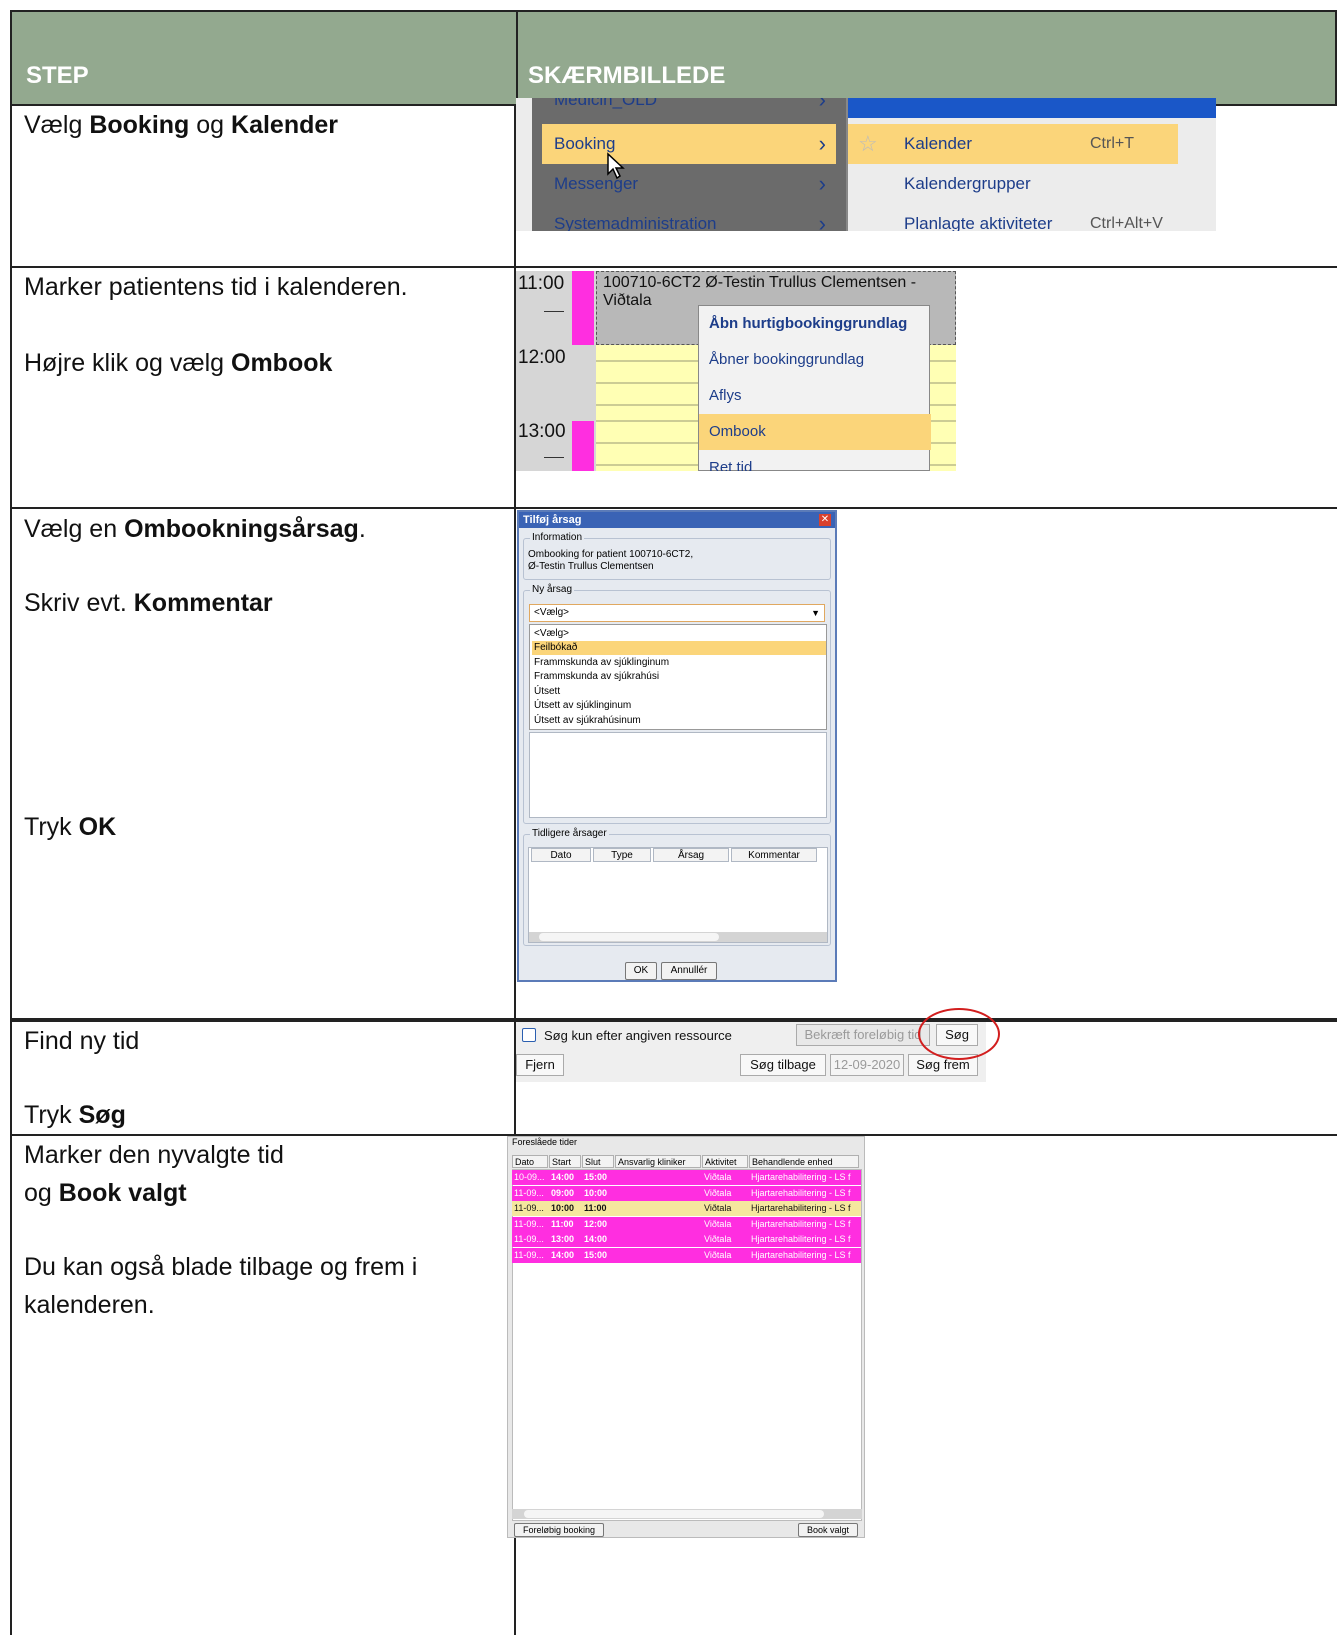 This screenshot has width=1337, height=1635. What do you see at coordinates (529, 1035) in the screenshot?
I see `resource-only-checkbox` at bounding box center [529, 1035].